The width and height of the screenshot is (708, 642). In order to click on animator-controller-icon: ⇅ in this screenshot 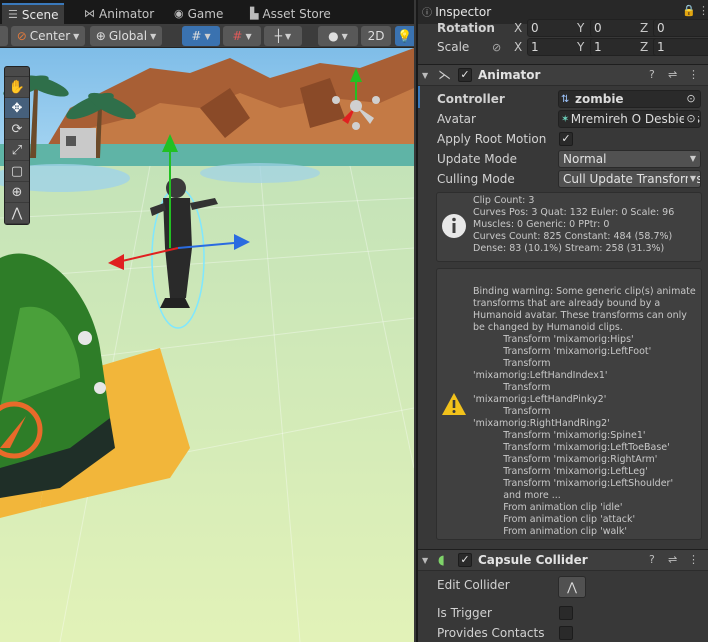, I will do `click(565, 99)`.